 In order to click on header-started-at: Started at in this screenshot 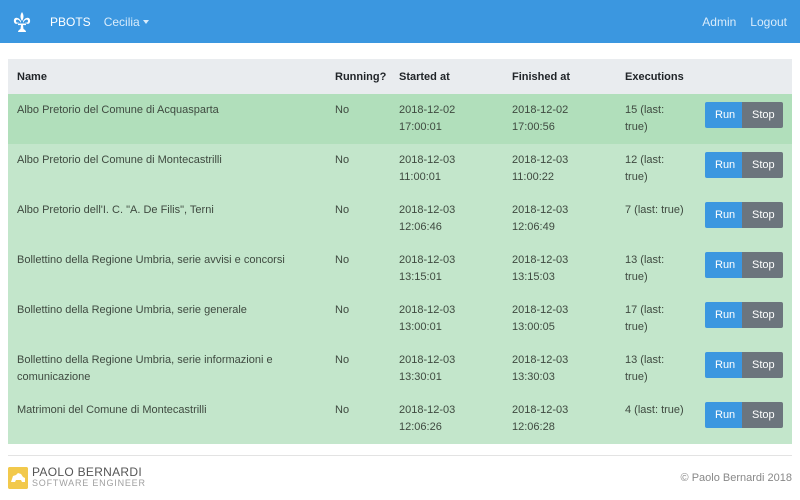, I will do `click(424, 76)`.